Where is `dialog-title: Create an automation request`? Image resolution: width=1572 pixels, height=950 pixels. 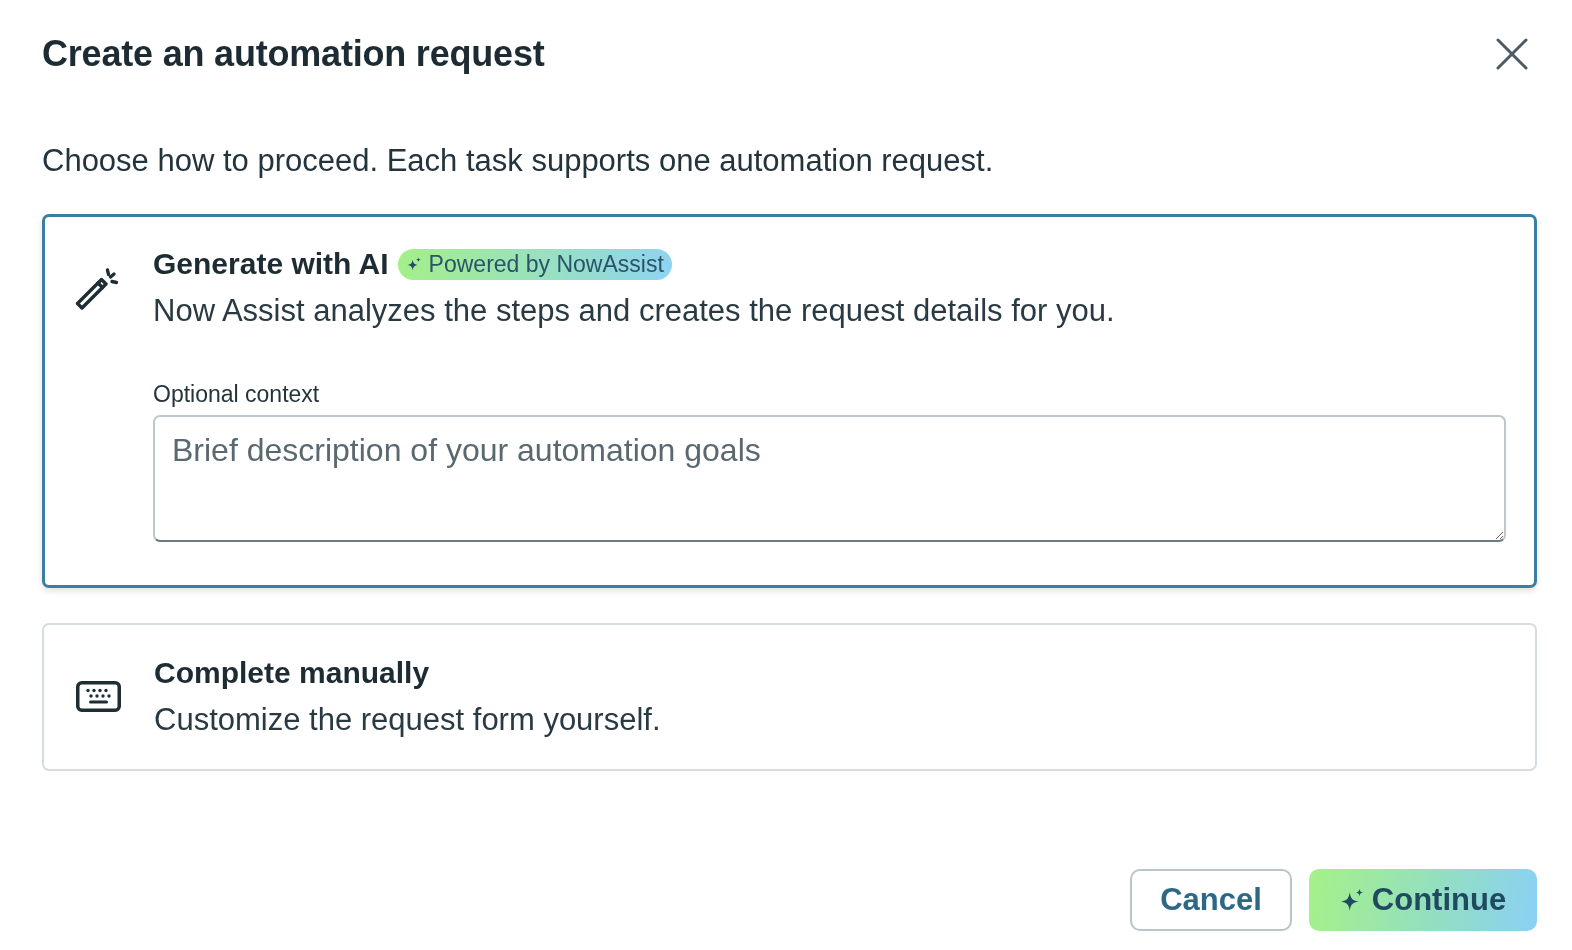
dialog-title: Create an automation request is located at coordinates (293, 54).